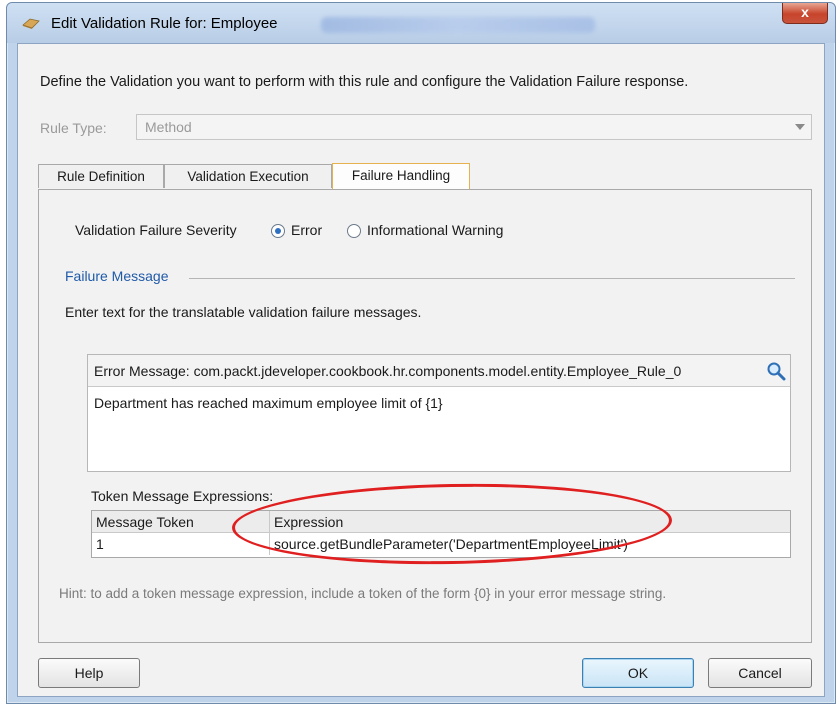 The image size is (840, 706). Describe the element at coordinates (181, 544) in the screenshot. I see `token-cell: 1` at that location.